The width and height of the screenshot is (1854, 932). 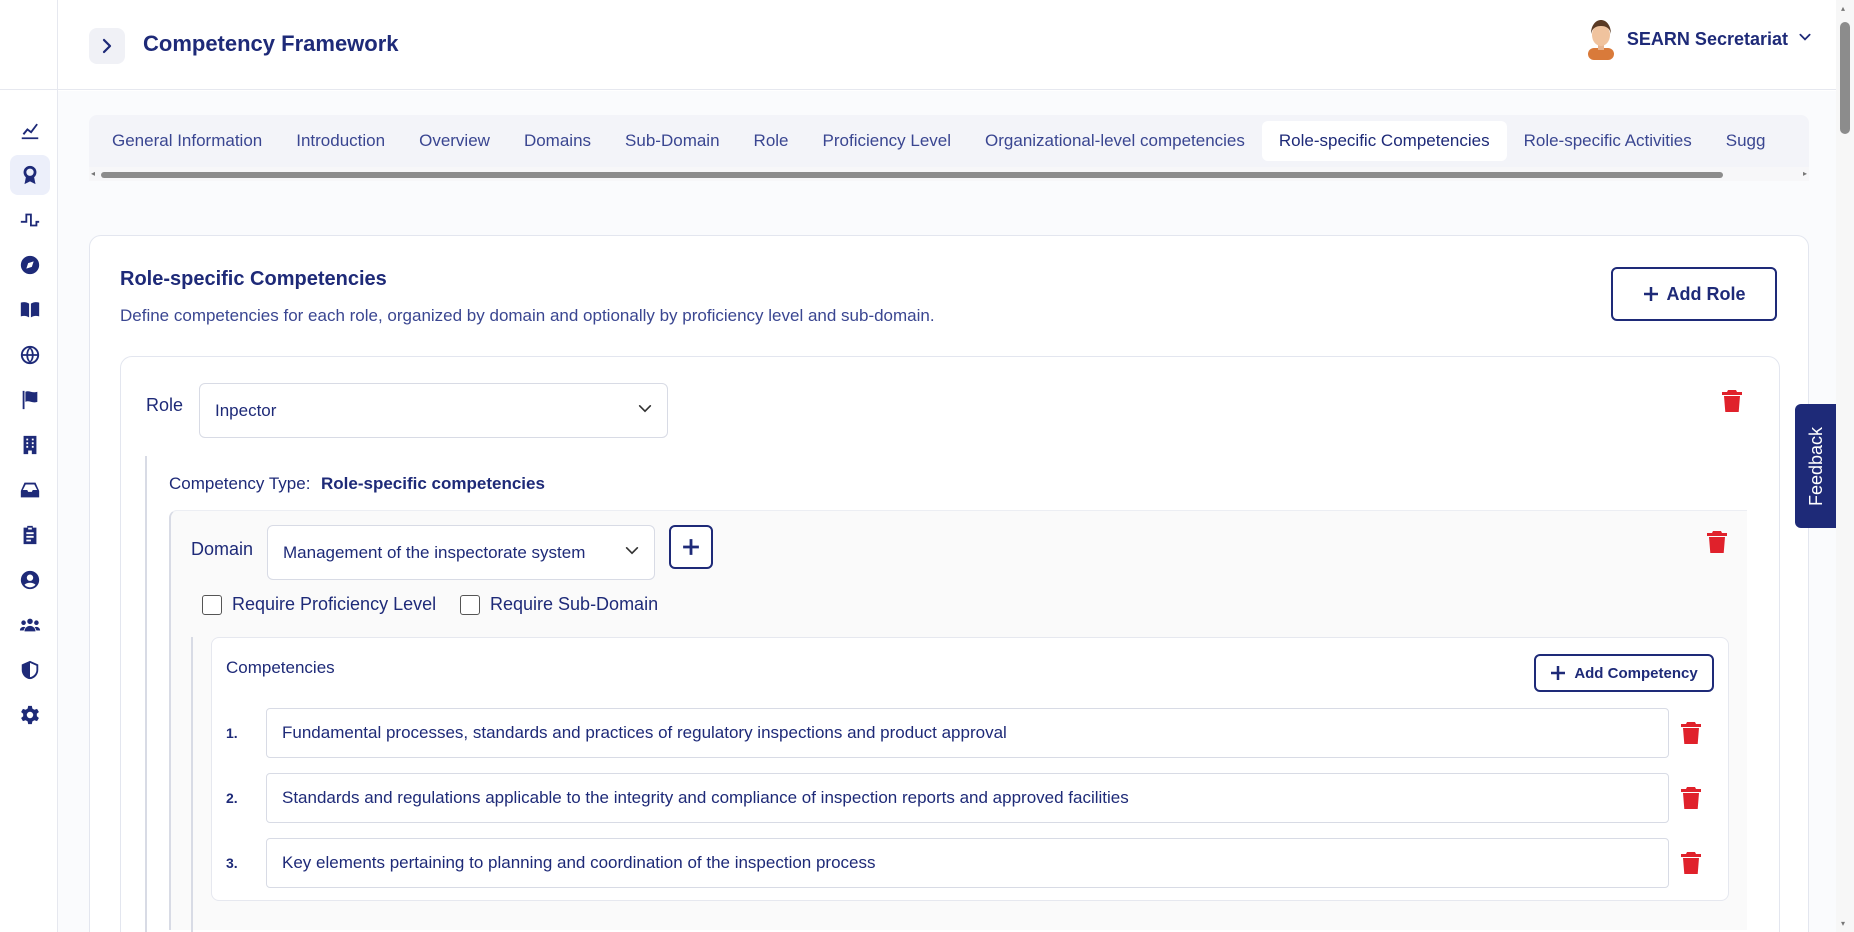 I want to click on gear-icon, so click(x=30, y=715).